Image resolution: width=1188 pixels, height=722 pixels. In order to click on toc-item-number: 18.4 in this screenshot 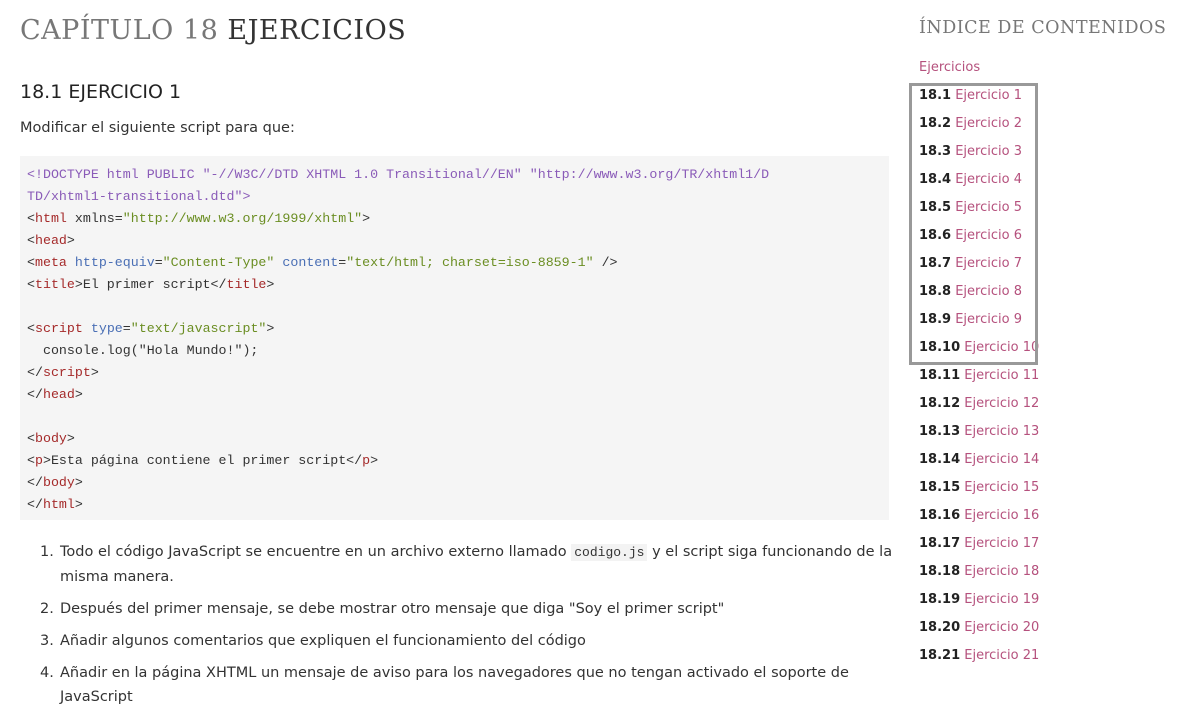, I will do `click(935, 179)`.